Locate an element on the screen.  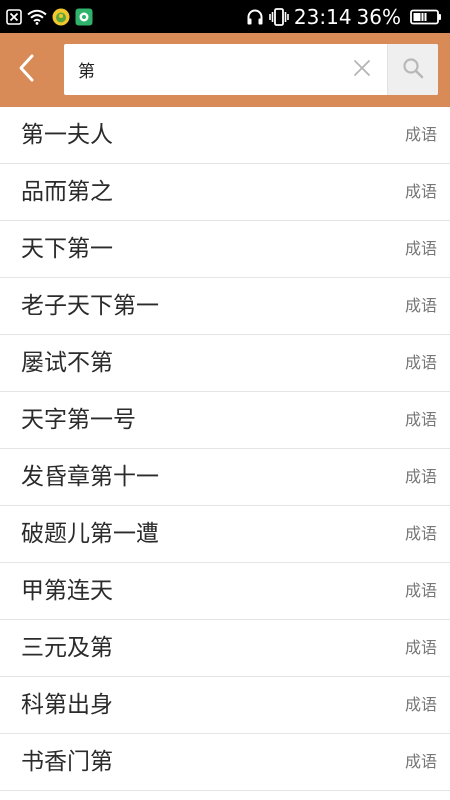
result-title: 天下第一 is located at coordinates (67, 249).